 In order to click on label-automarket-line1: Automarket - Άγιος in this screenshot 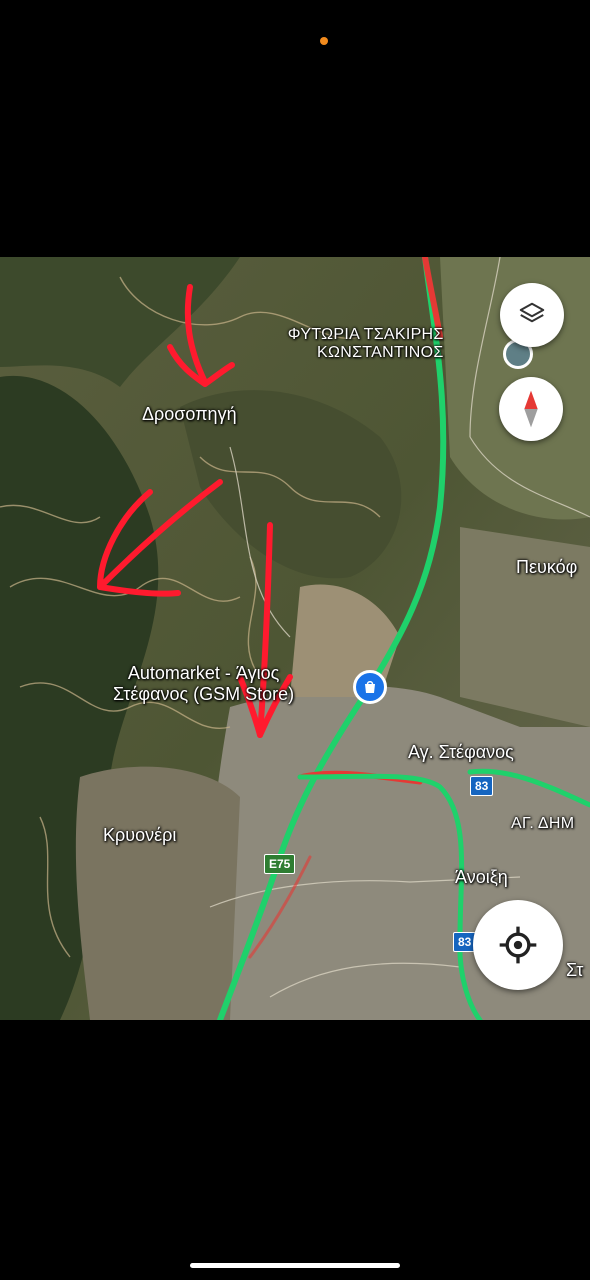, I will do `click(203, 673)`.